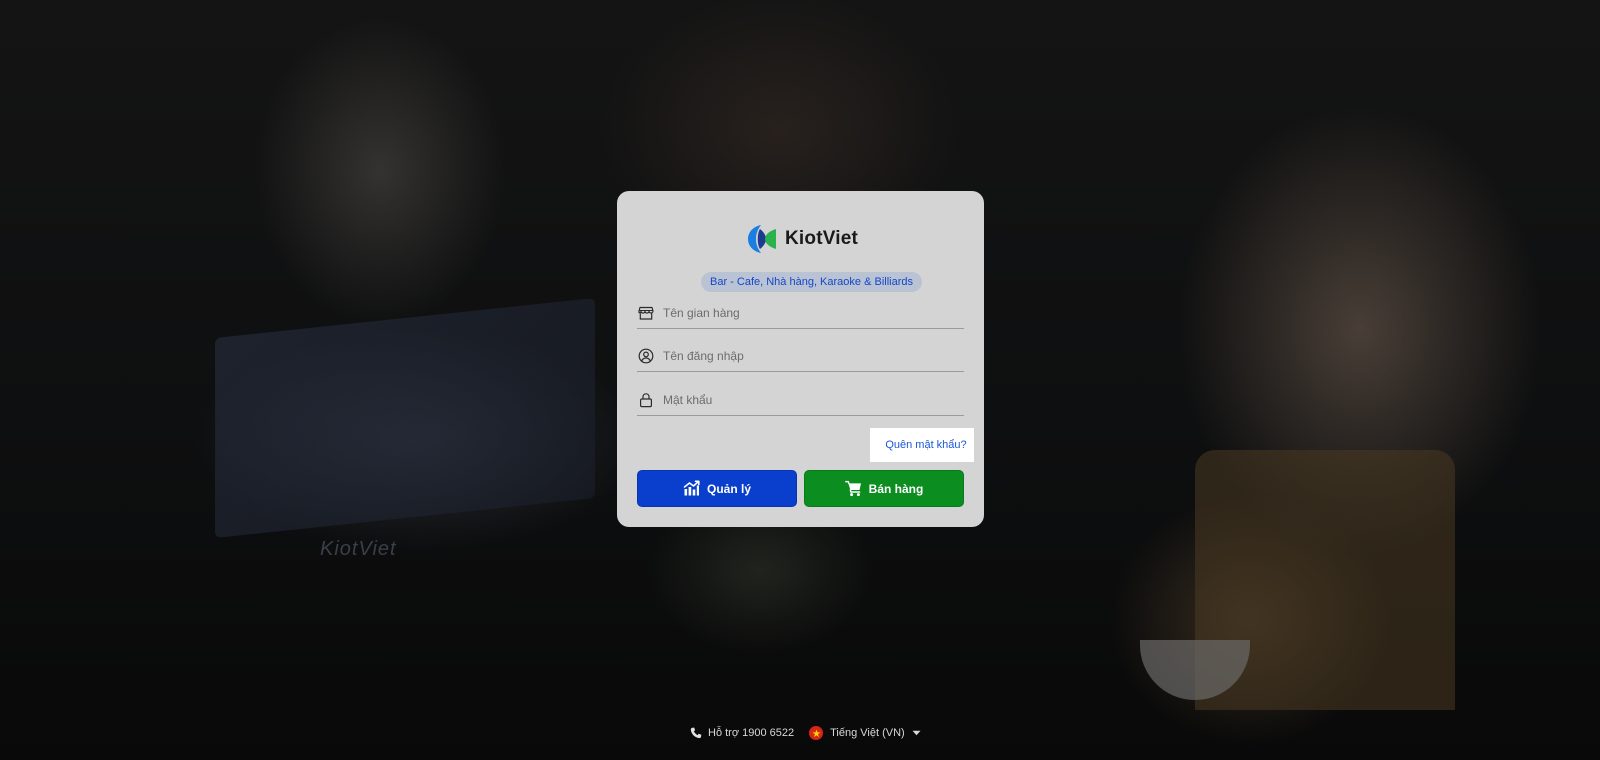 This screenshot has height=760, width=1600. I want to click on brand-logo: KiotViet, so click(802, 239).